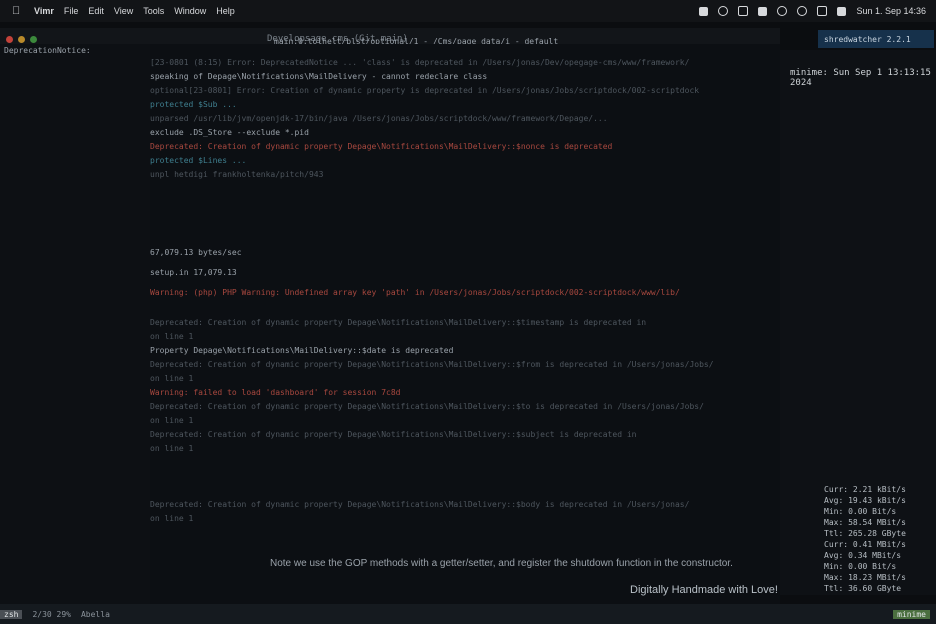  Describe the element at coordinates (865, 500) in the screenshot. I see `net-stat: Avg: 19.43 kBit/s` at that location.